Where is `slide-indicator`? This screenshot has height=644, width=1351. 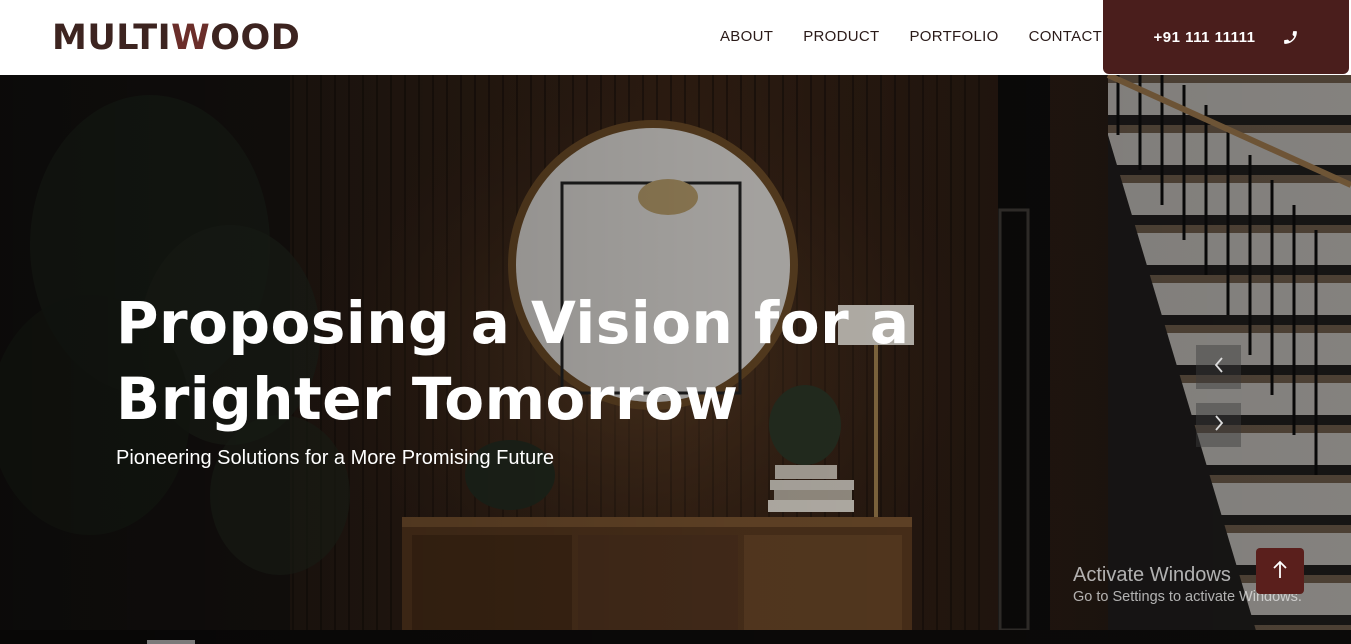
slide-indicator is located at coordinates (171, 642).